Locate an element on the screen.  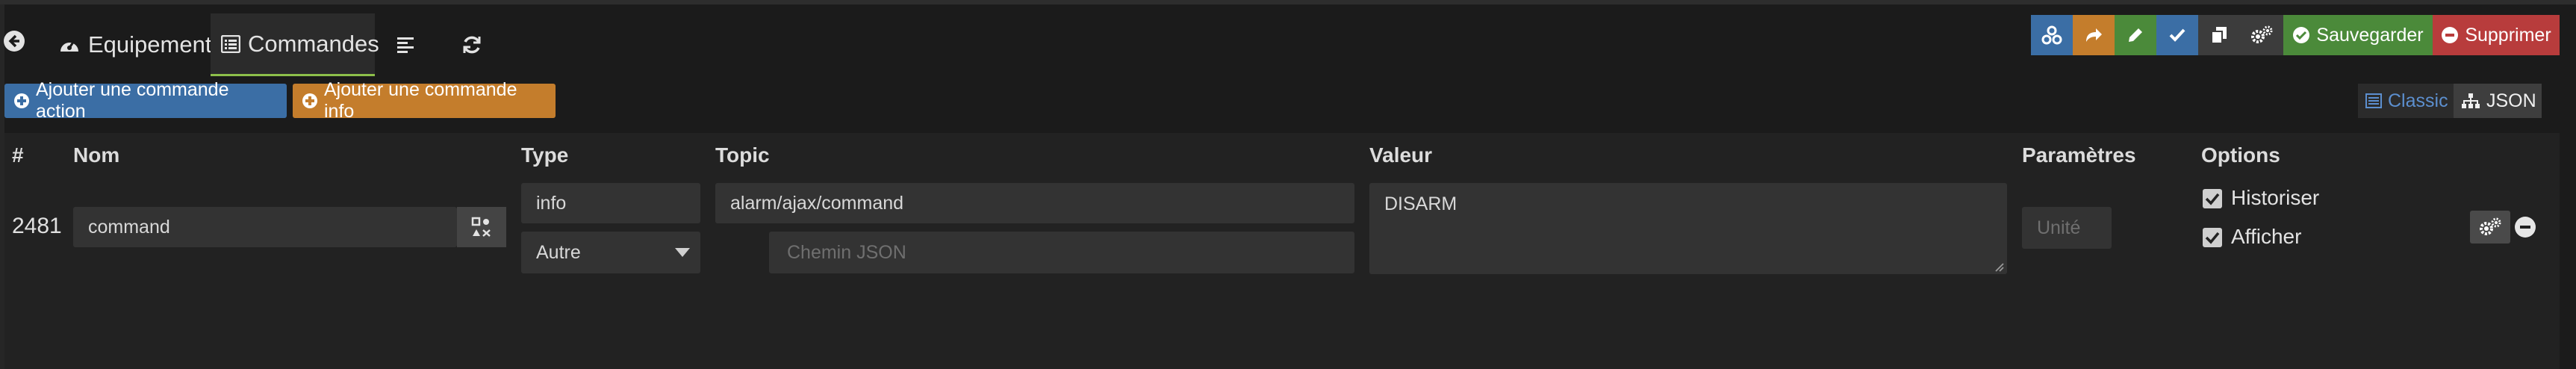
header-id: # is located at coordinates (18, 155).